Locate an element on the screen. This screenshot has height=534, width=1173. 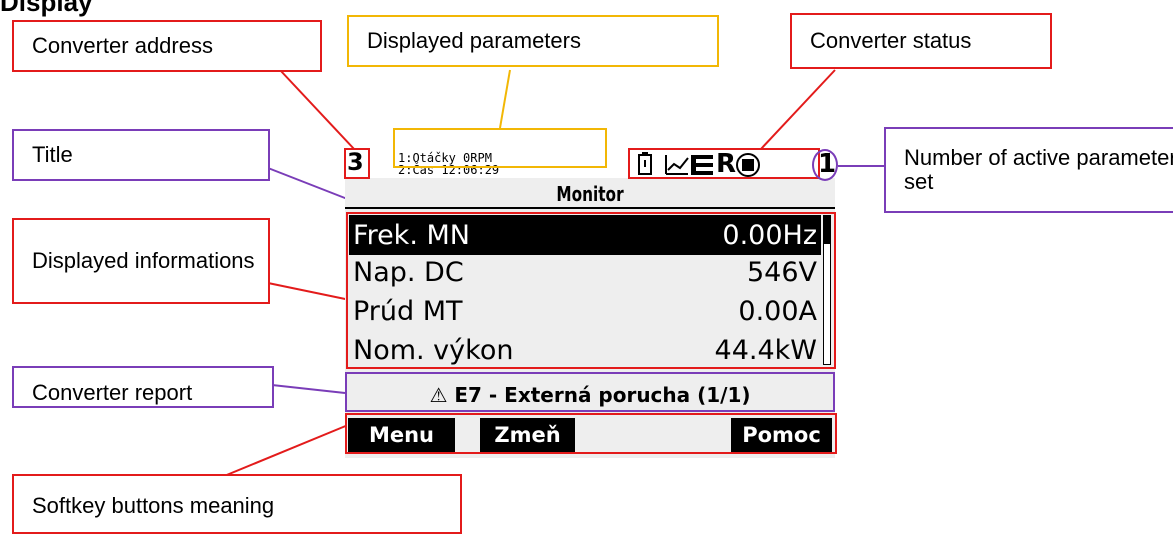
address-highlight is located at coordinates (357, 163).